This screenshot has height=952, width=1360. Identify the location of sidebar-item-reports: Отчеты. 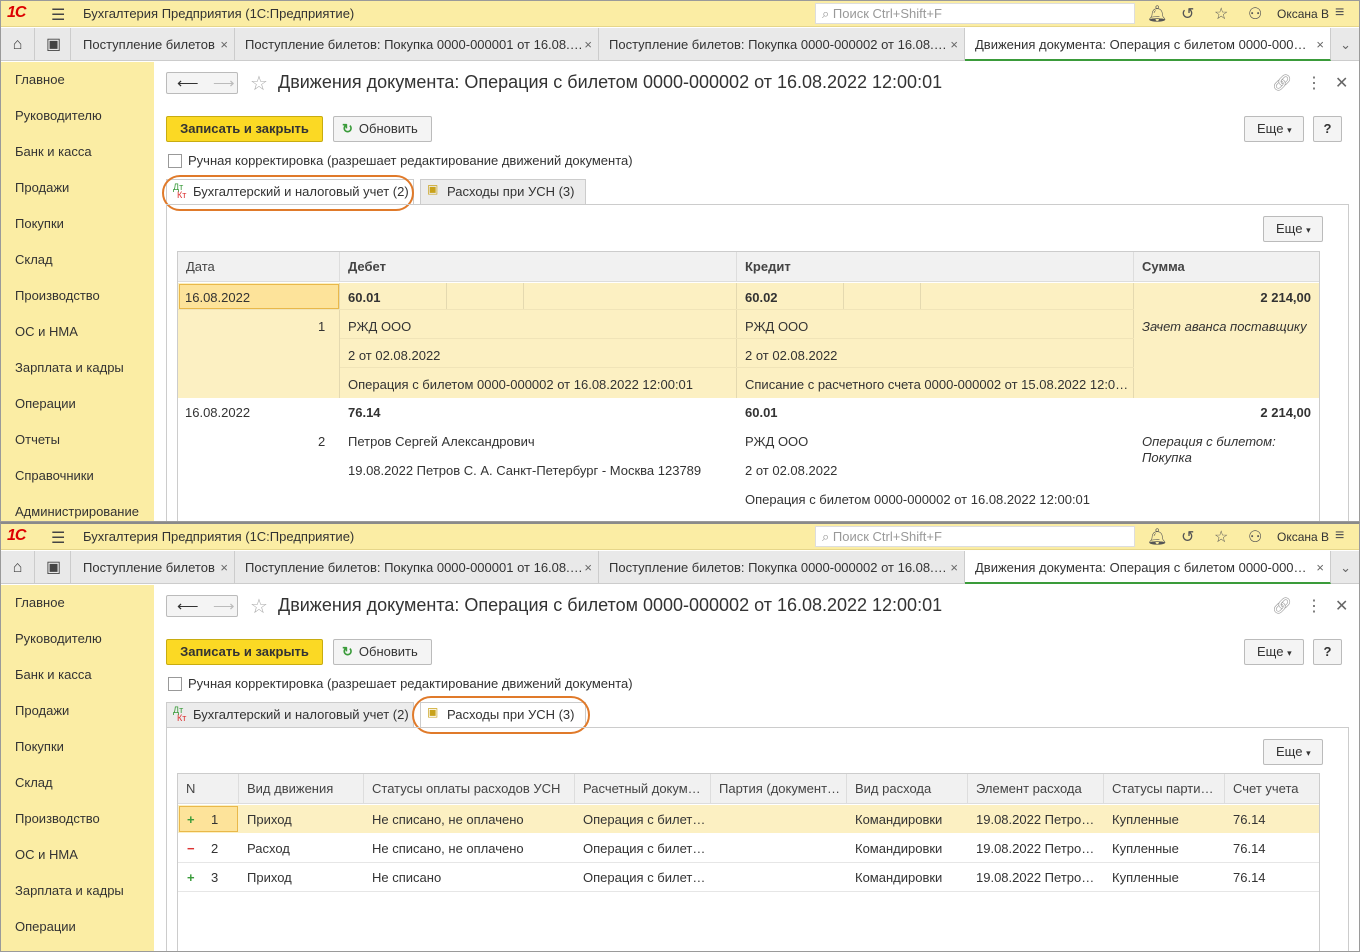
(37, 439).